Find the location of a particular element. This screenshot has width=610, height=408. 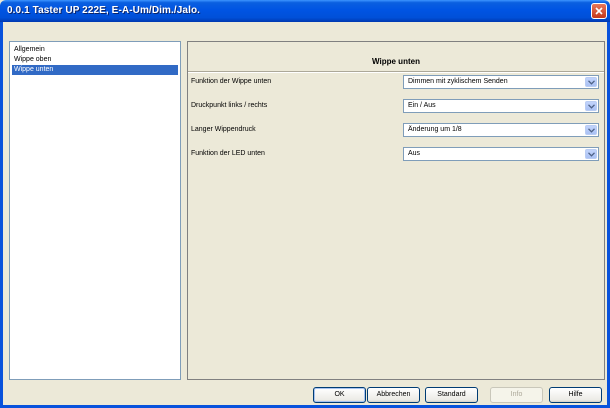

funktion-led-select: Aus is located at coordinates (501, 154).